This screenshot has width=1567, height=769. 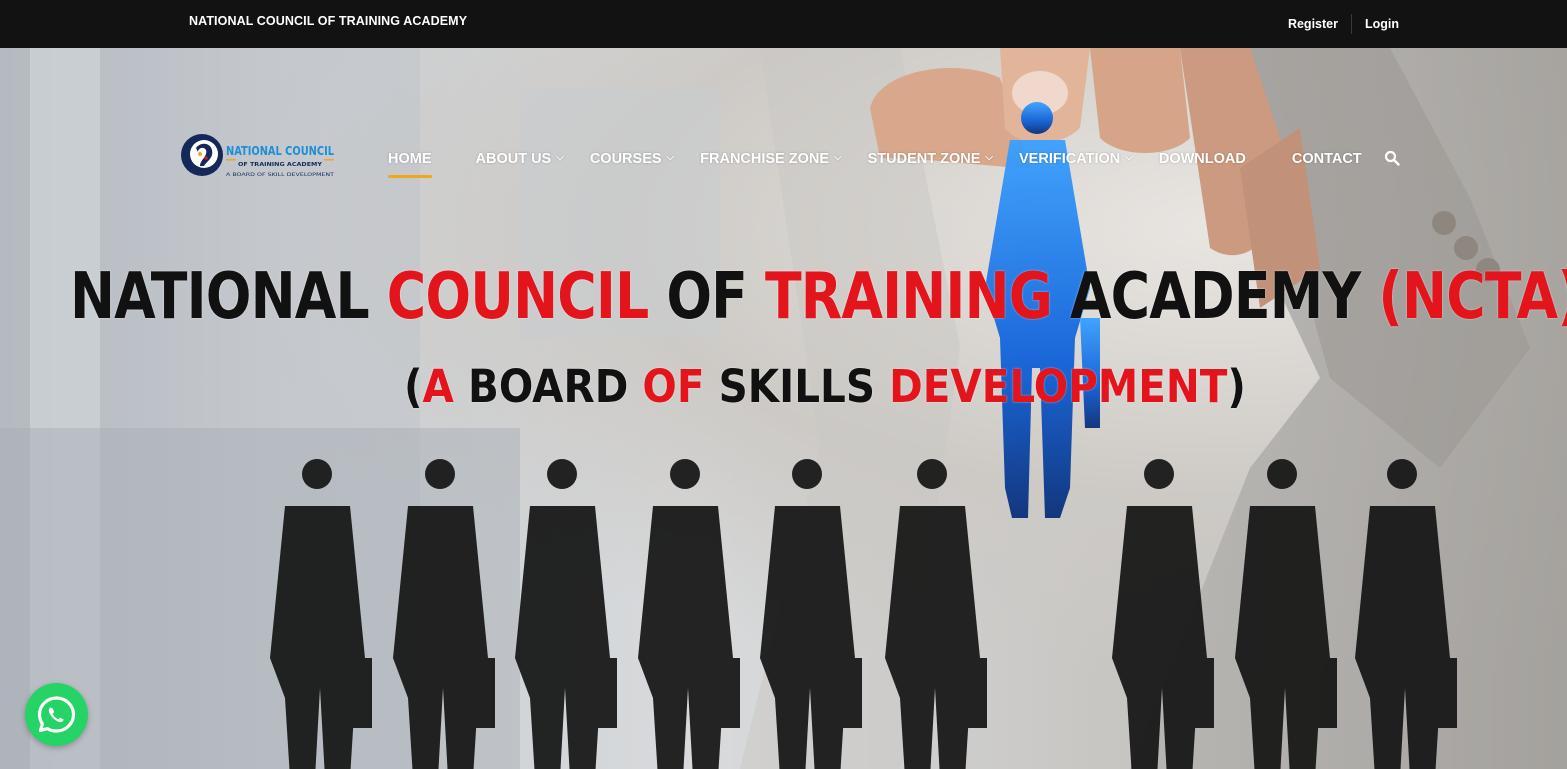 What do you see at coordinates (1382, 24) in the screenshot?
I see `login-link: Login` at bounding box center [1382, 24].